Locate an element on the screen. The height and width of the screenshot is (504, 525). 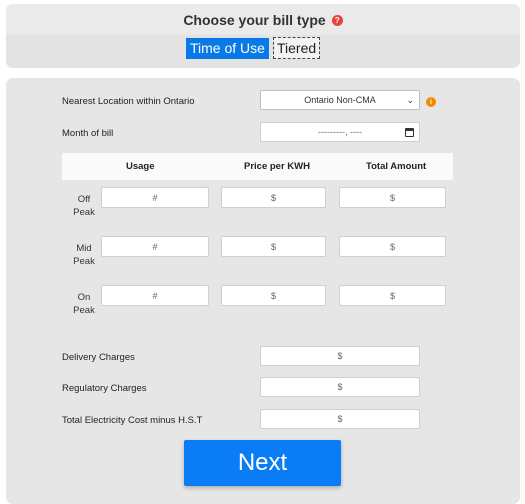
mid-peak-usage-input: # is located at coordinates (155, 246).